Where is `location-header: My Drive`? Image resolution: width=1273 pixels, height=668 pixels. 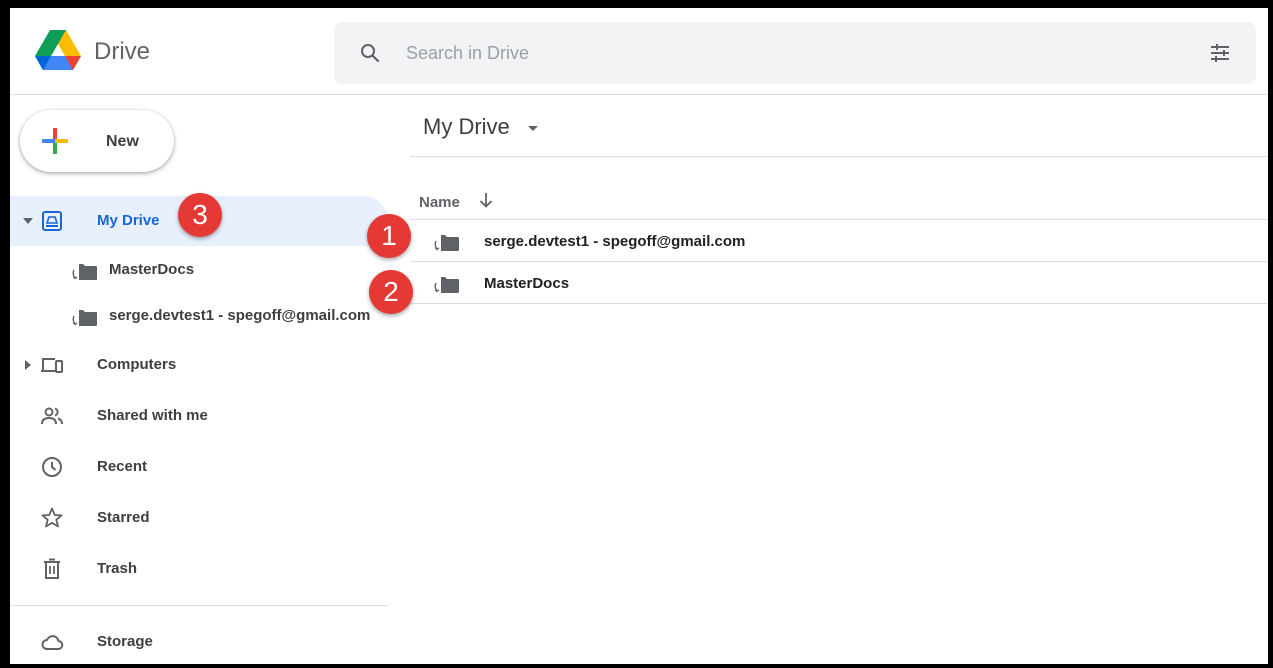
location-header: My Drive is located at coordinates (839, 126).